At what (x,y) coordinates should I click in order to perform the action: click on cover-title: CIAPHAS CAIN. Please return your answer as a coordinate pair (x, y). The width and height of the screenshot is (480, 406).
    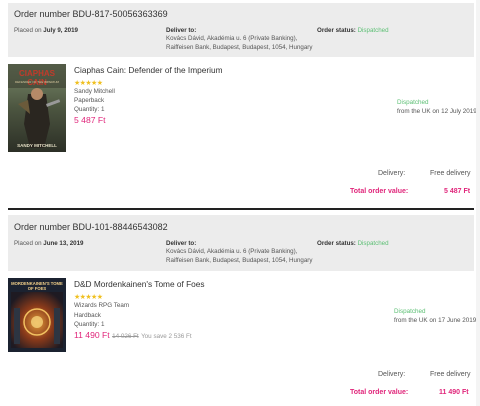
    Looking at the image, I should click on (36, 78).